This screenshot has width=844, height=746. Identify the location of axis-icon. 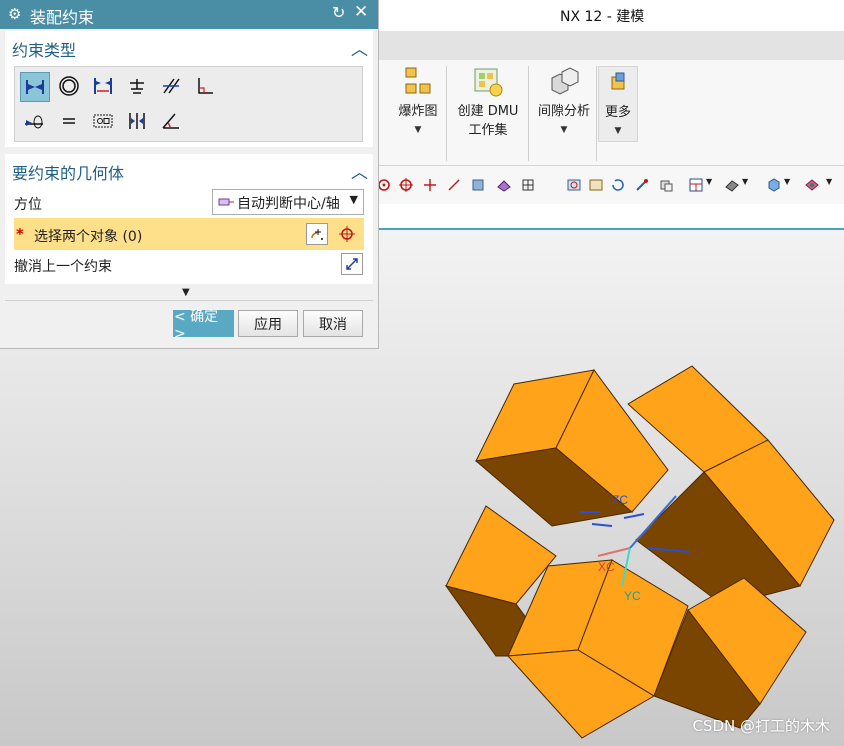
(226, 202).